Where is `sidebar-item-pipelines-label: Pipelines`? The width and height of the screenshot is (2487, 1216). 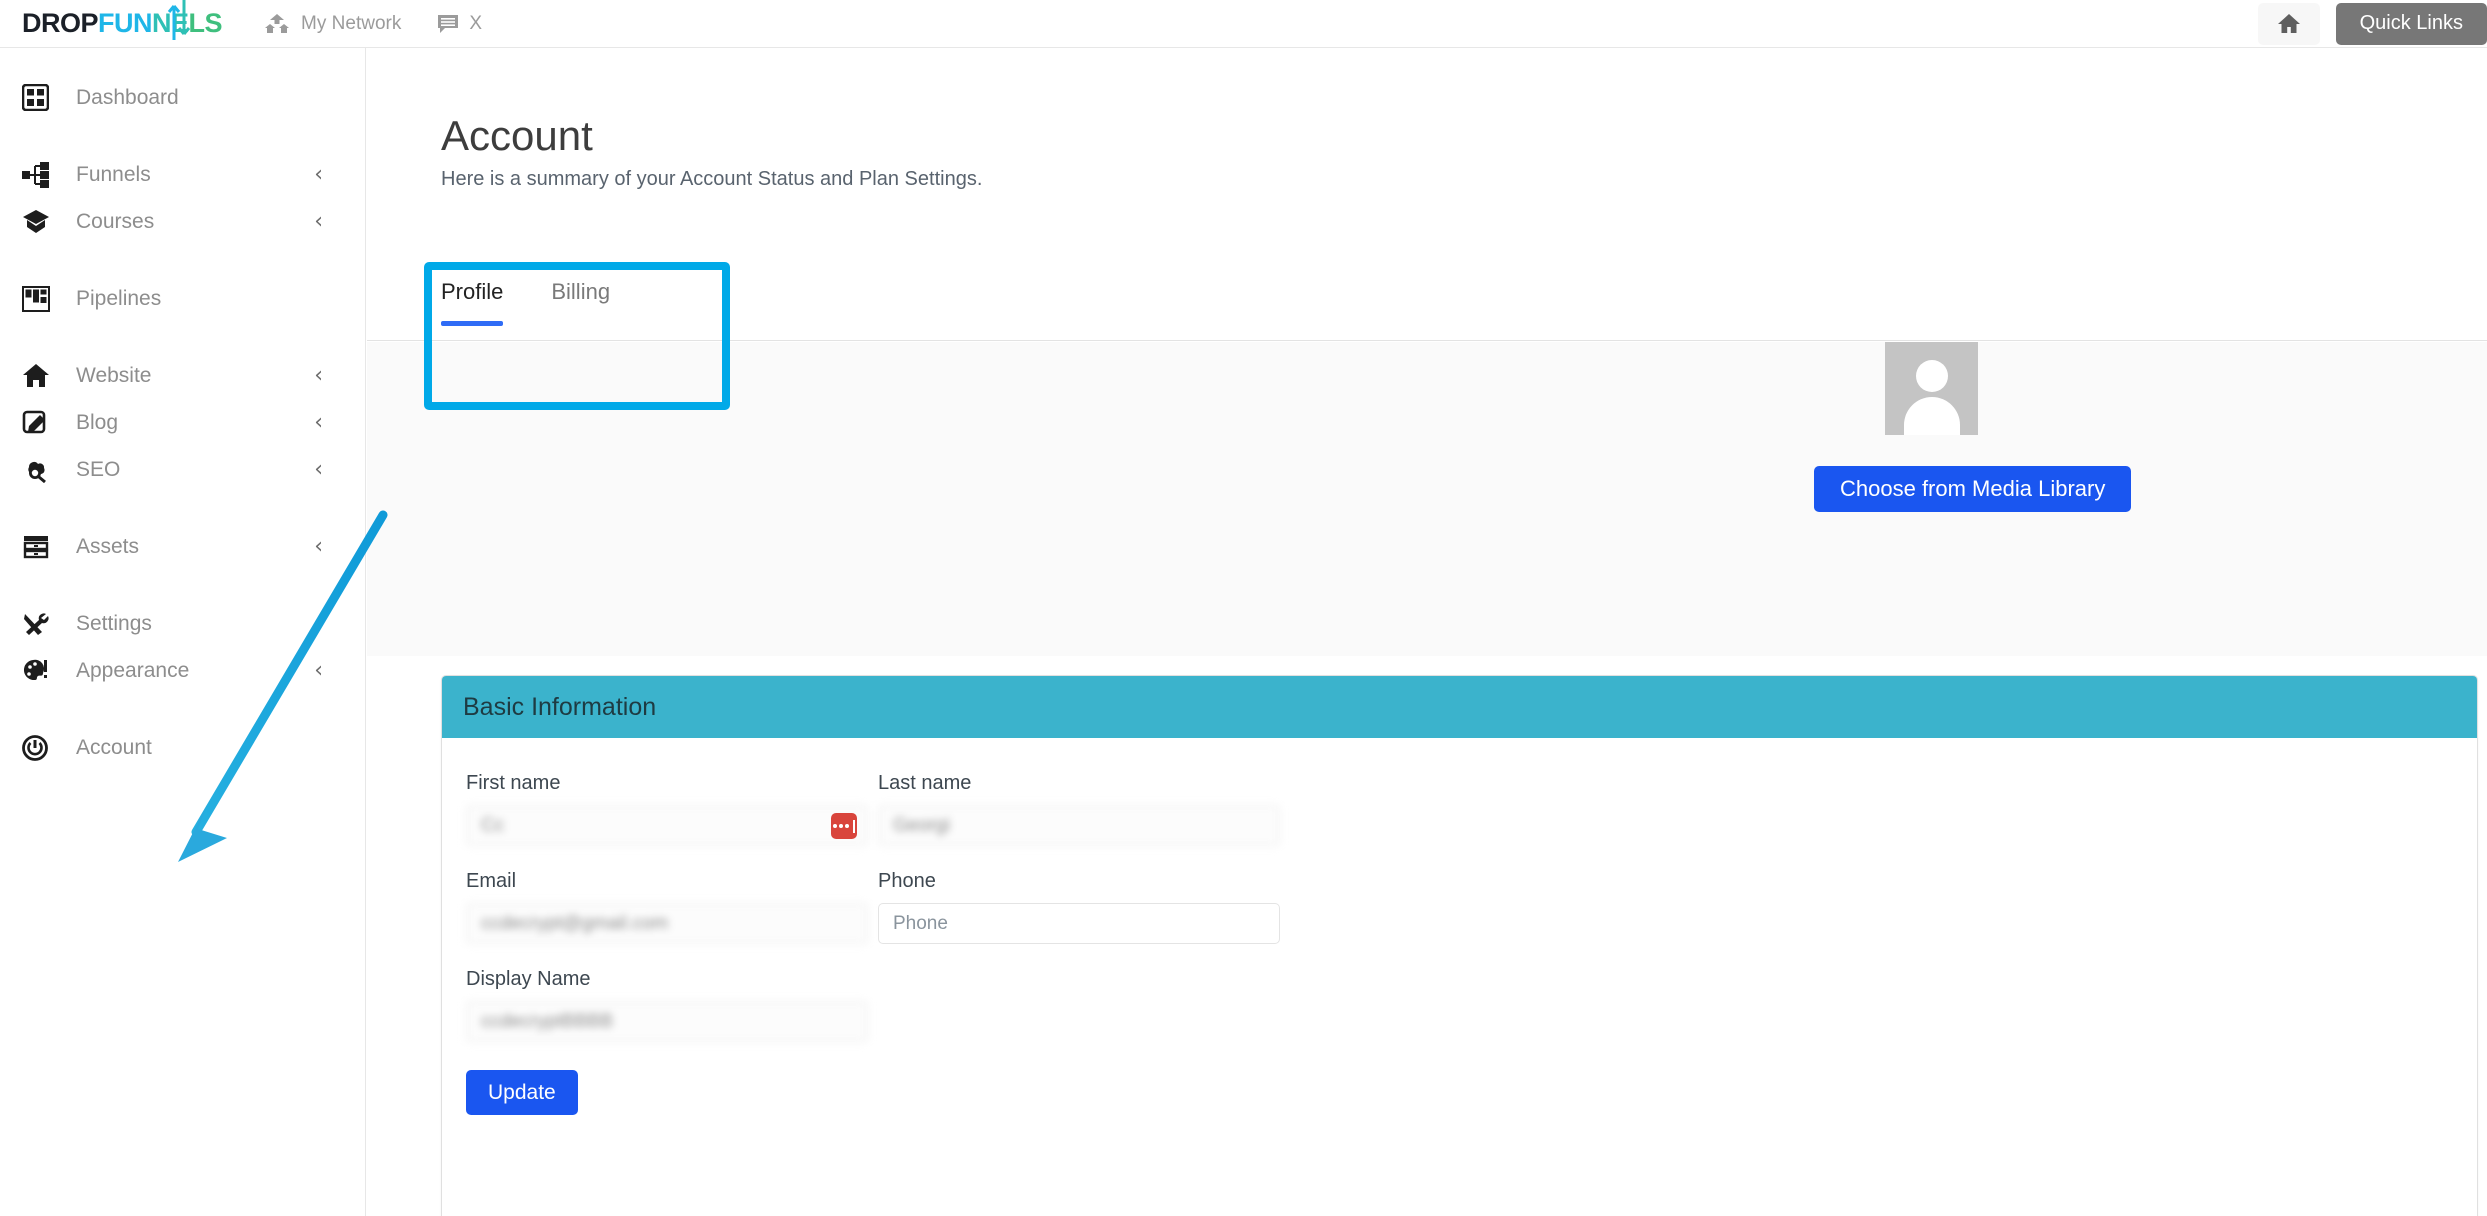
sidebar-item-pipelines-label: Pipelines is located at coordinates (119, 298).